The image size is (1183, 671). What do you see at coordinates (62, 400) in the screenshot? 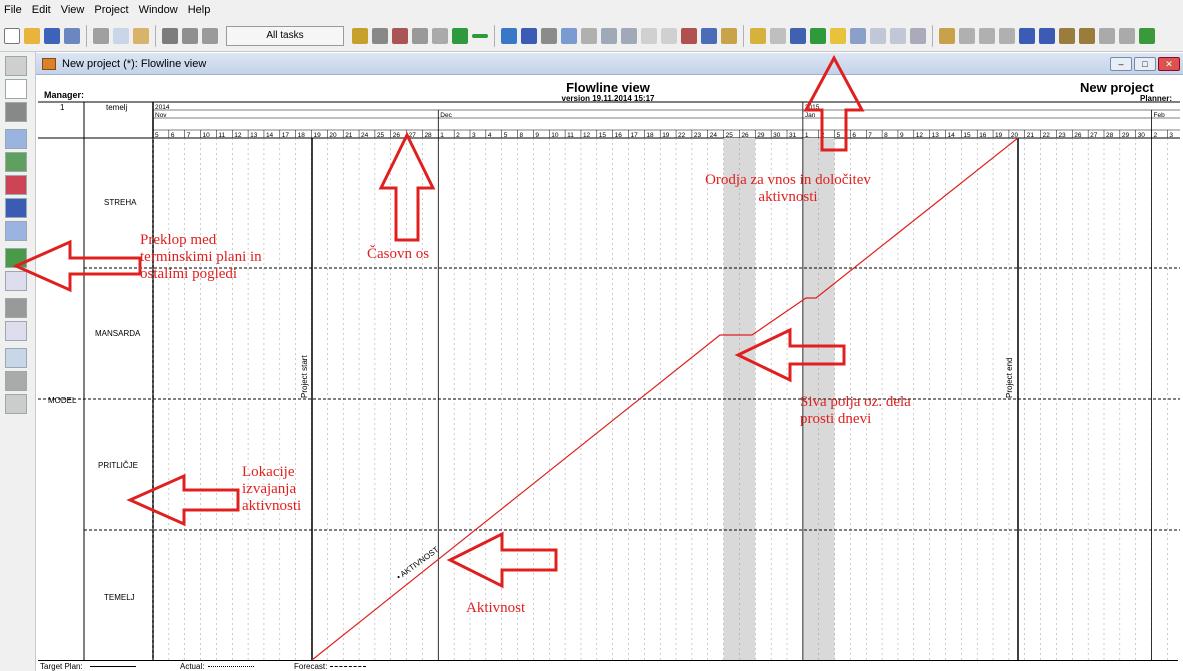
I see `location-model-label: MODEL` at bounding box center [62, 400].